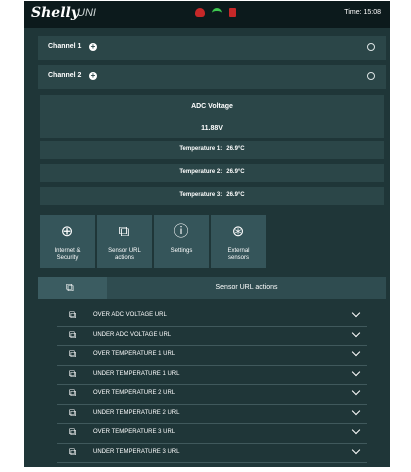  I want to click on temperature-row: Temperature 3: 26.9°C, so click(212, 196).